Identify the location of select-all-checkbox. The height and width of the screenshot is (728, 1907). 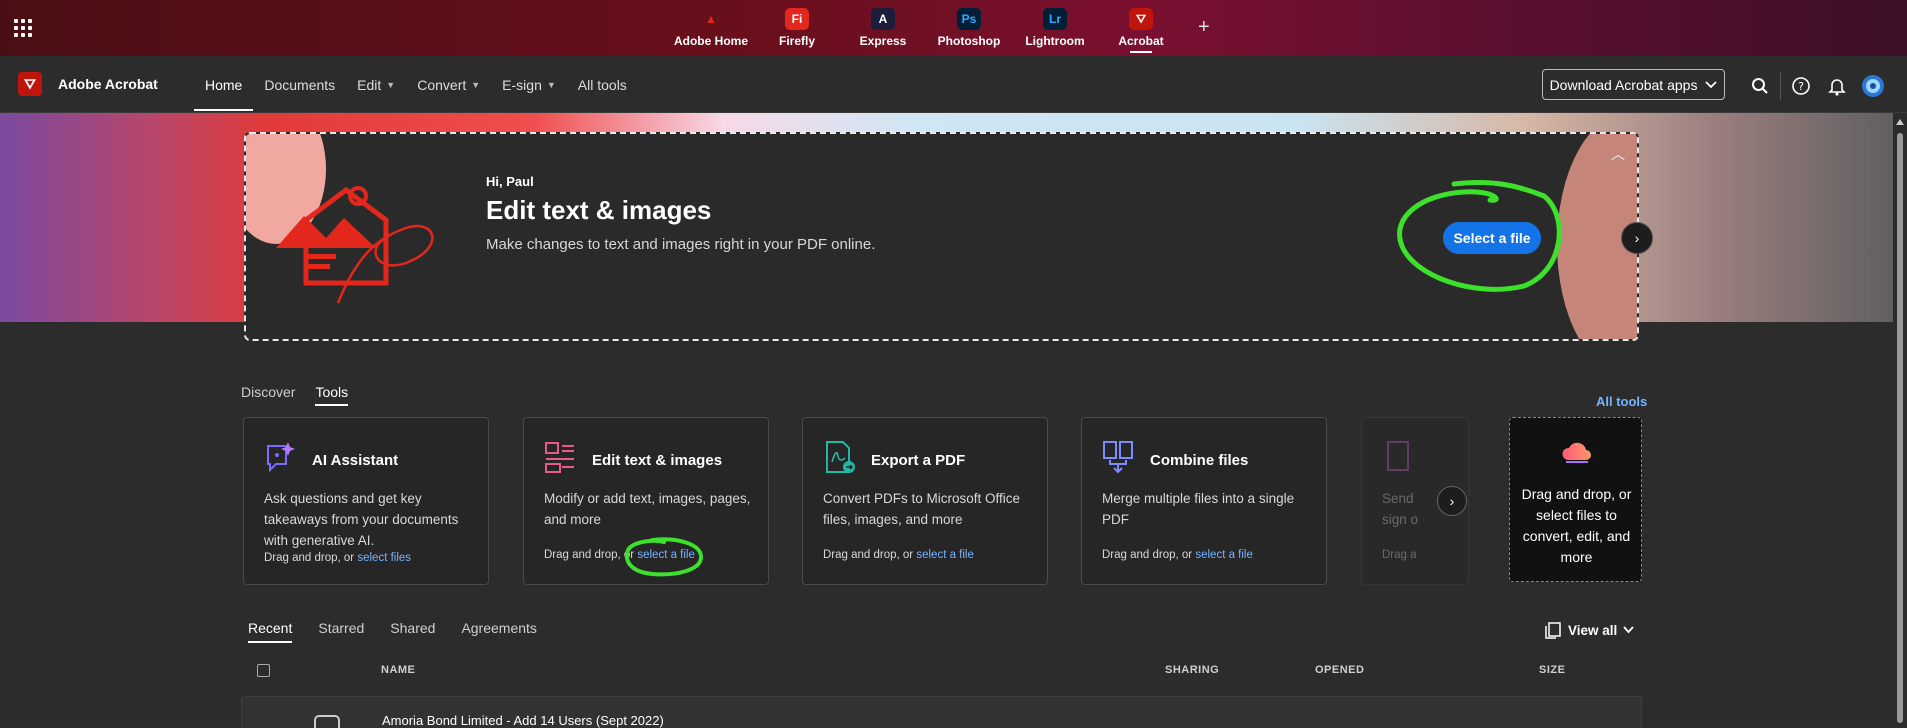
(263, 670).